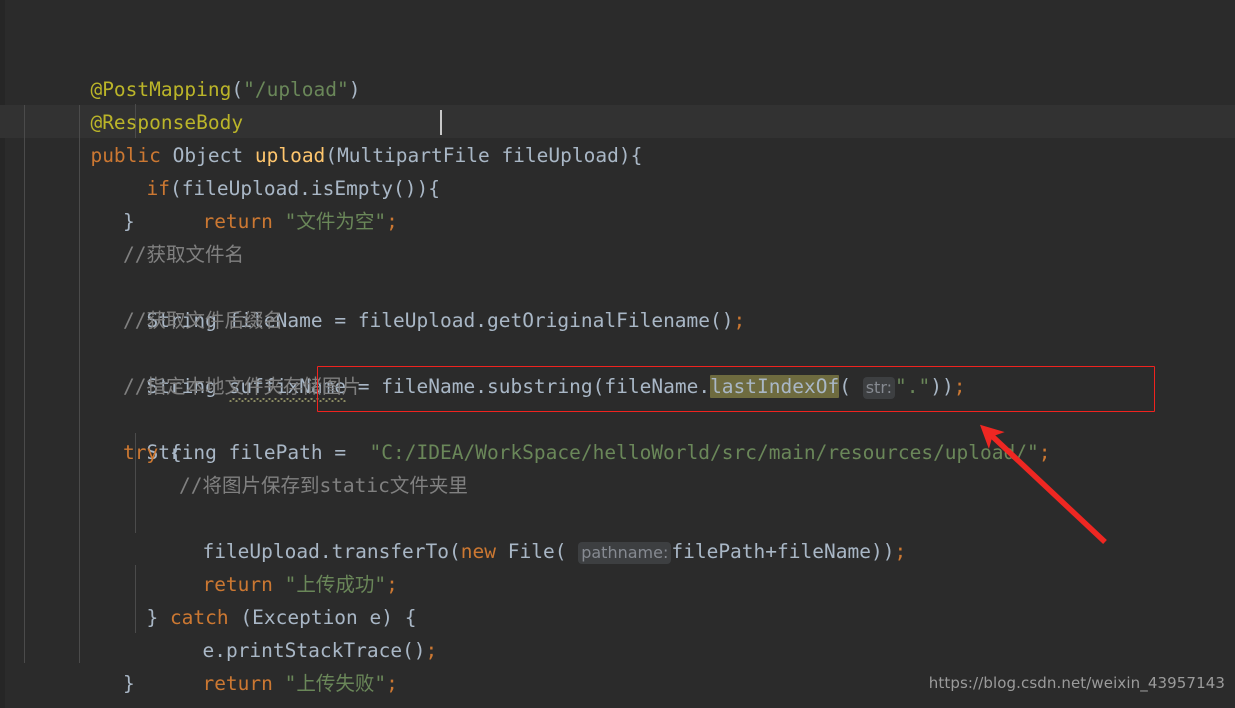  I want to click on watermark-url: https://blog.csdn.net/weixin_43957143, so click(1076, 683).